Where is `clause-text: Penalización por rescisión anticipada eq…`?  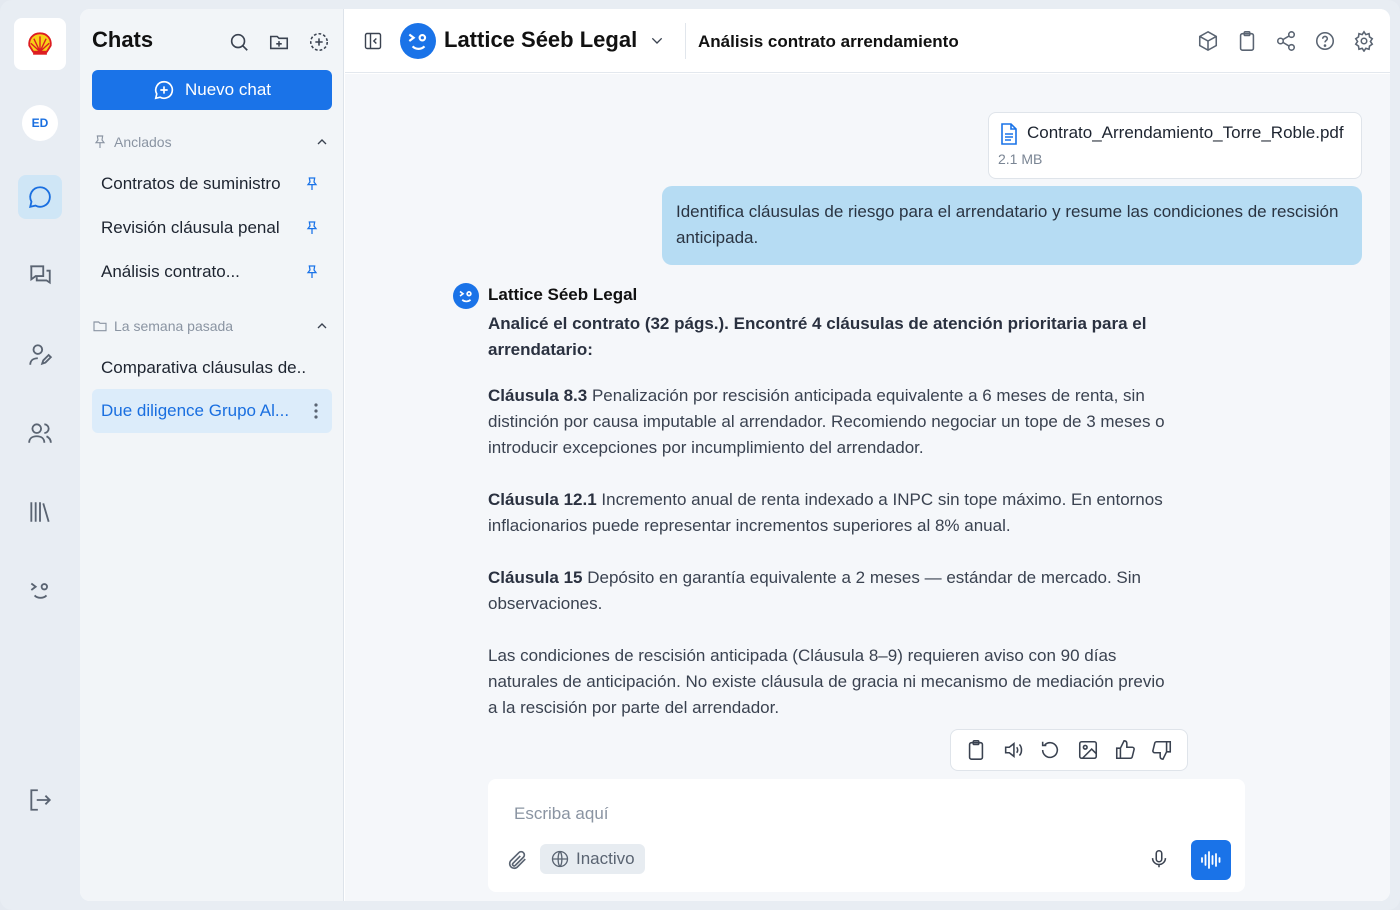 clause-text: Penalización por rescisión anticipada eq… is located at coordinates (826, 421).